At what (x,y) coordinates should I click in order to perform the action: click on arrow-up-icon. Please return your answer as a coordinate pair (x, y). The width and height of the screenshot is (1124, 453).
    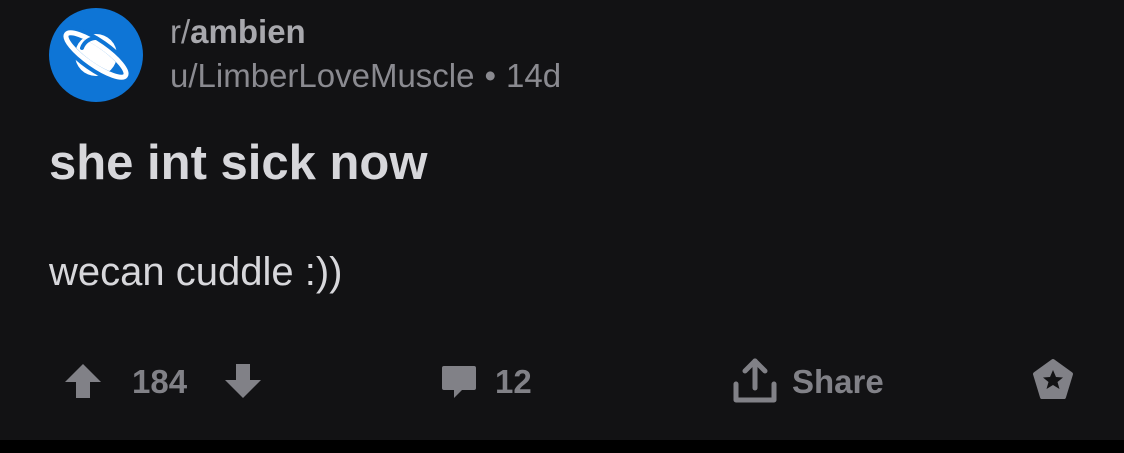
    Looking at the image, I should click on (83, 381).